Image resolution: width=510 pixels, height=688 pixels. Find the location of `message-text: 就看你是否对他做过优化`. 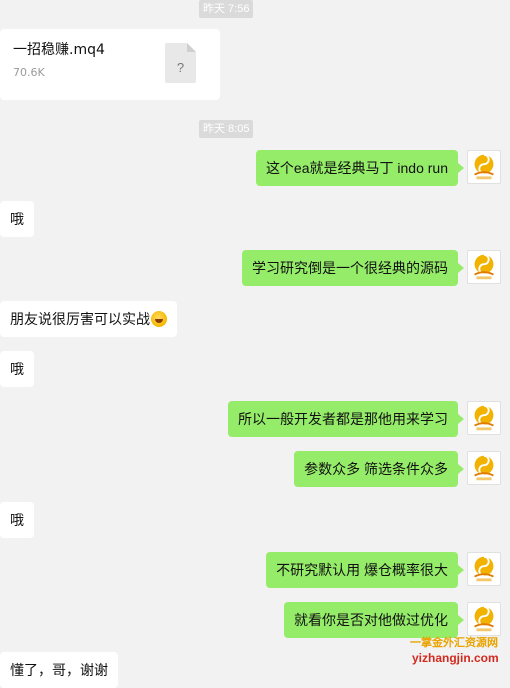

message-text: 就看你是否对他做过优化 is located at coordinates (371, 620).